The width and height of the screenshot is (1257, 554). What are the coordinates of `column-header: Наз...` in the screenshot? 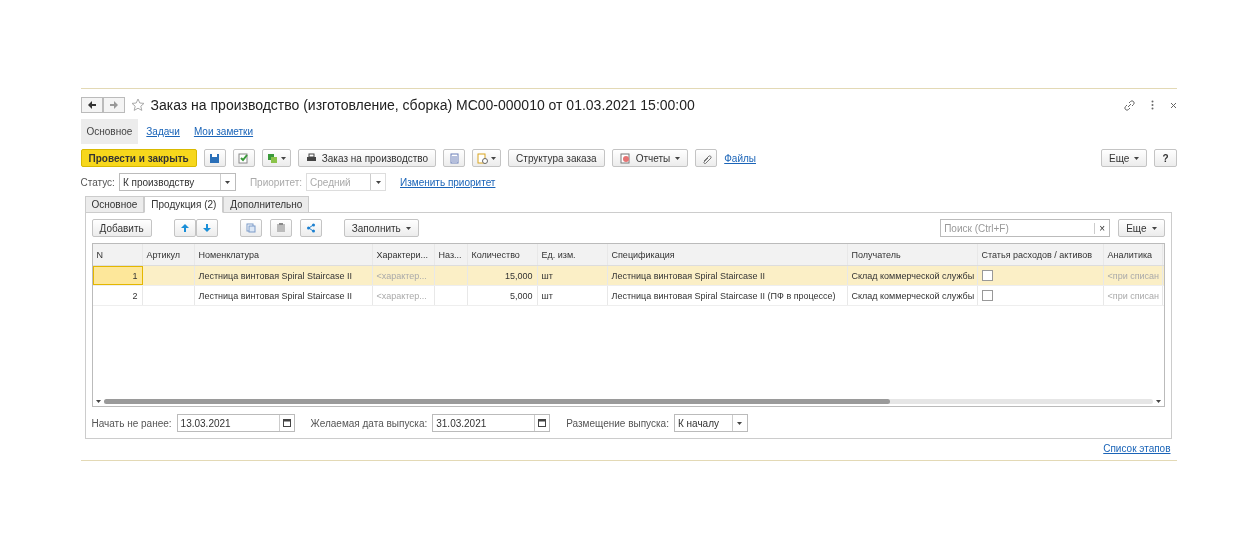 It's located at (451, 254).